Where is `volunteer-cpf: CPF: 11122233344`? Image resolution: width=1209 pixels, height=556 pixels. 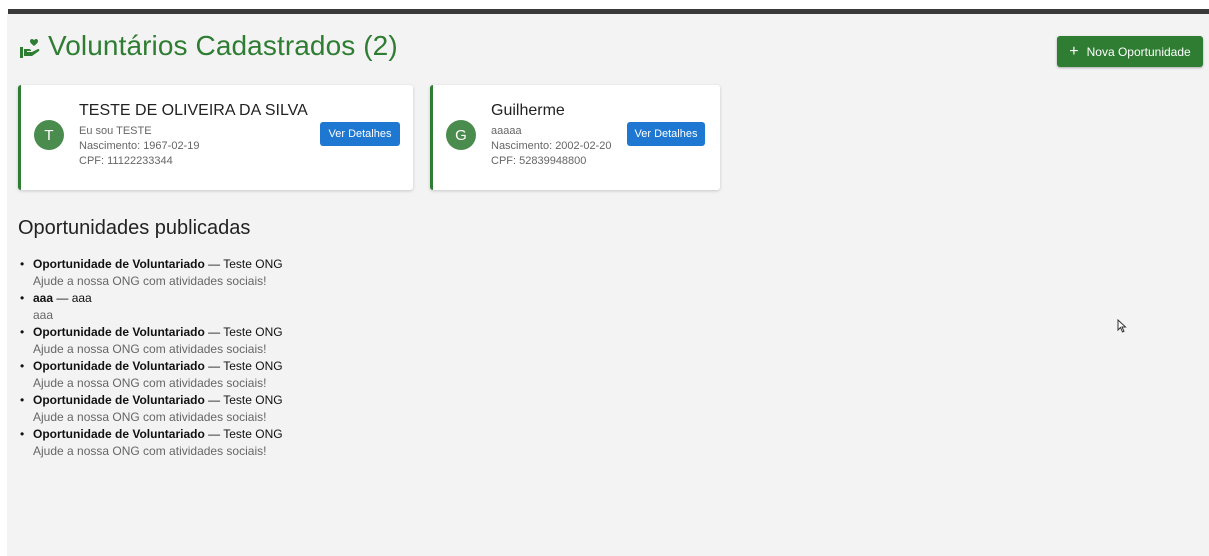
volunteer-cpf: CPF: 11122233344 is located at coordinates (126, 161).